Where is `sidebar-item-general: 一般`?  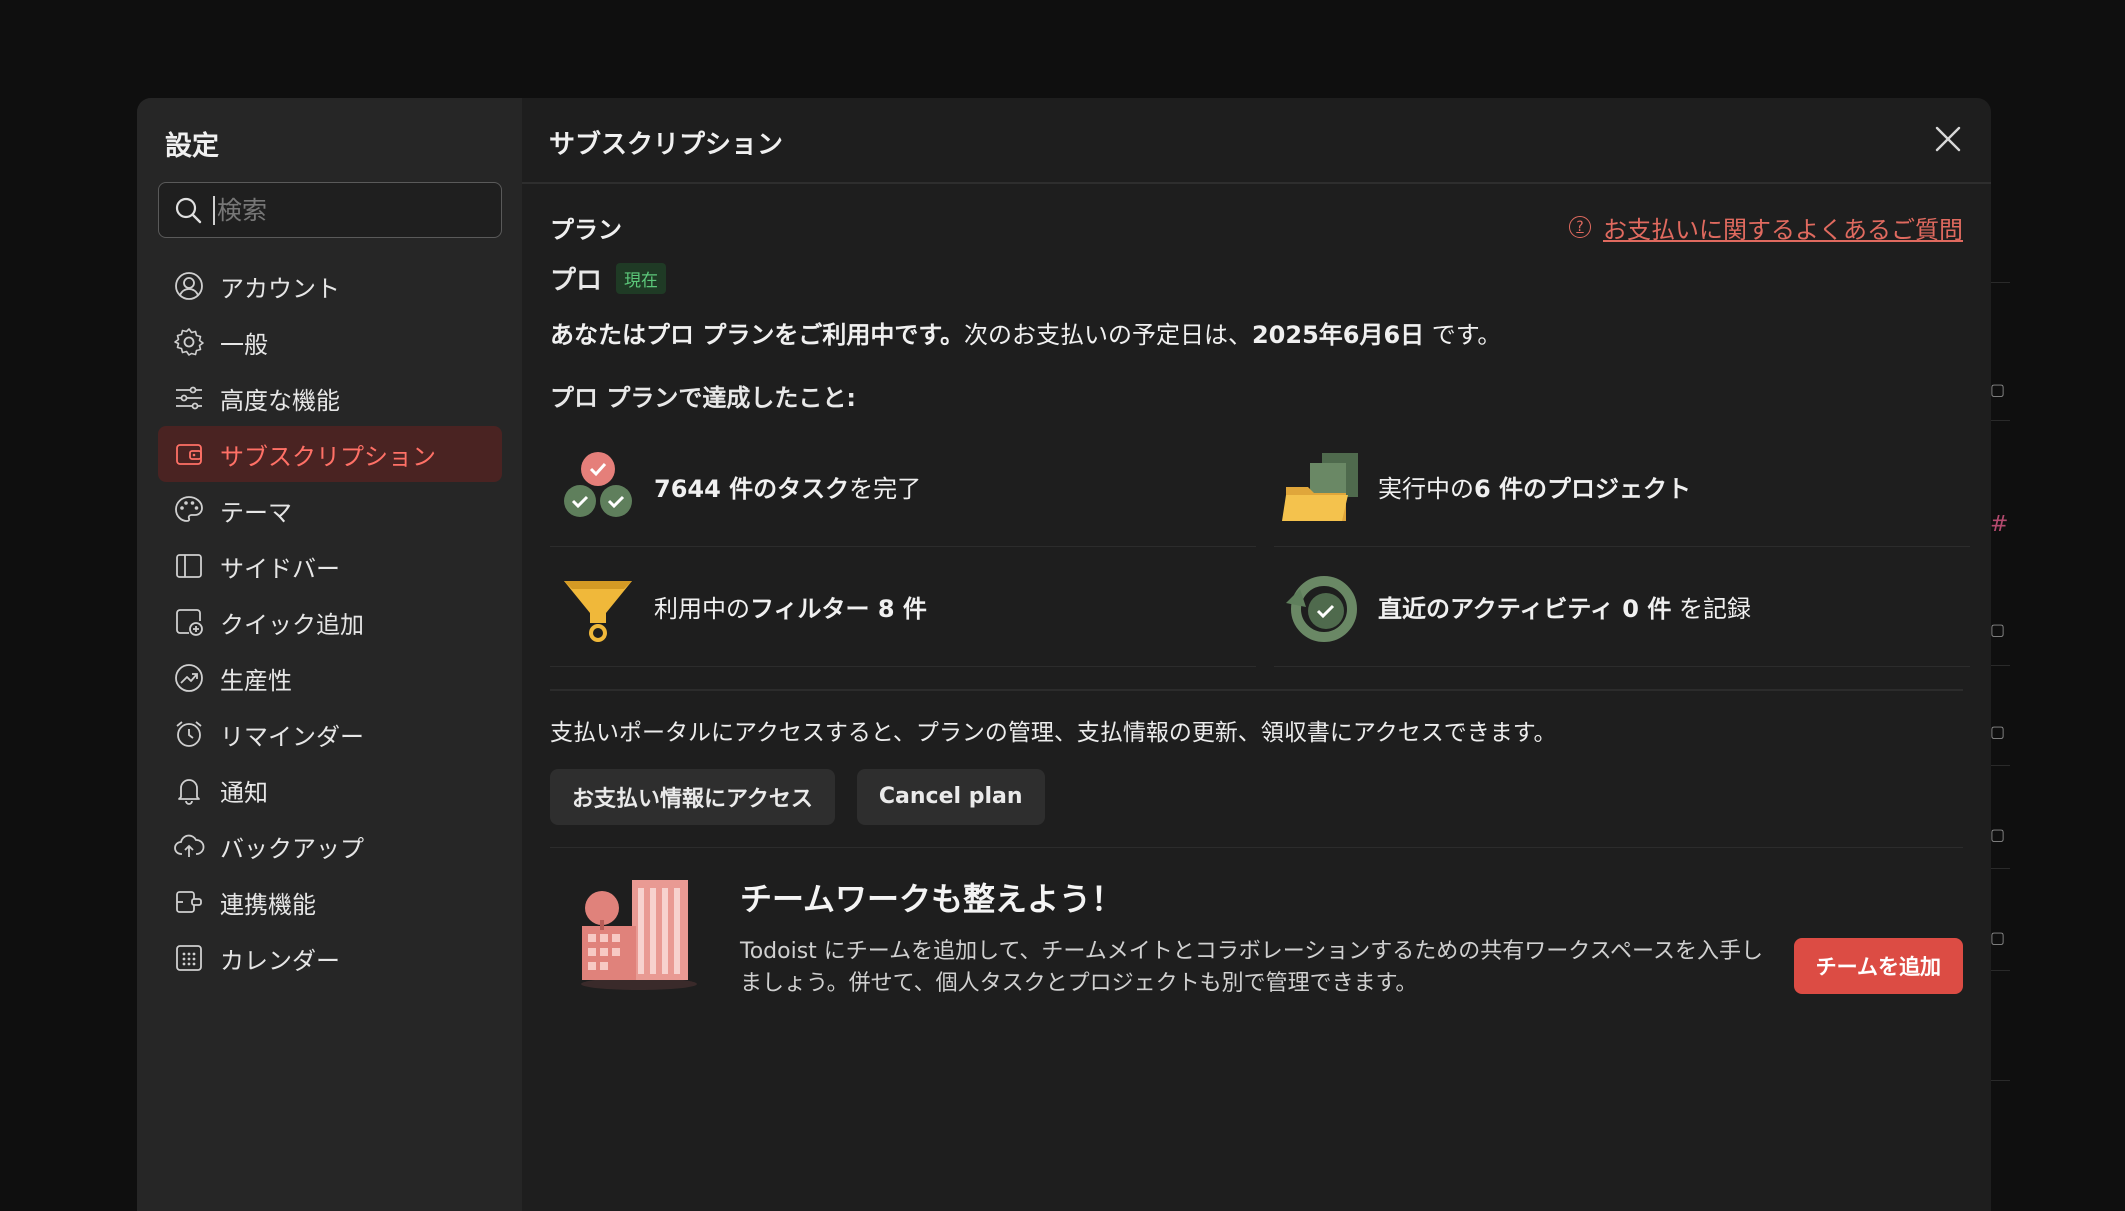
sidebar-item-general: 一般 is located at coordinates (330, 342).